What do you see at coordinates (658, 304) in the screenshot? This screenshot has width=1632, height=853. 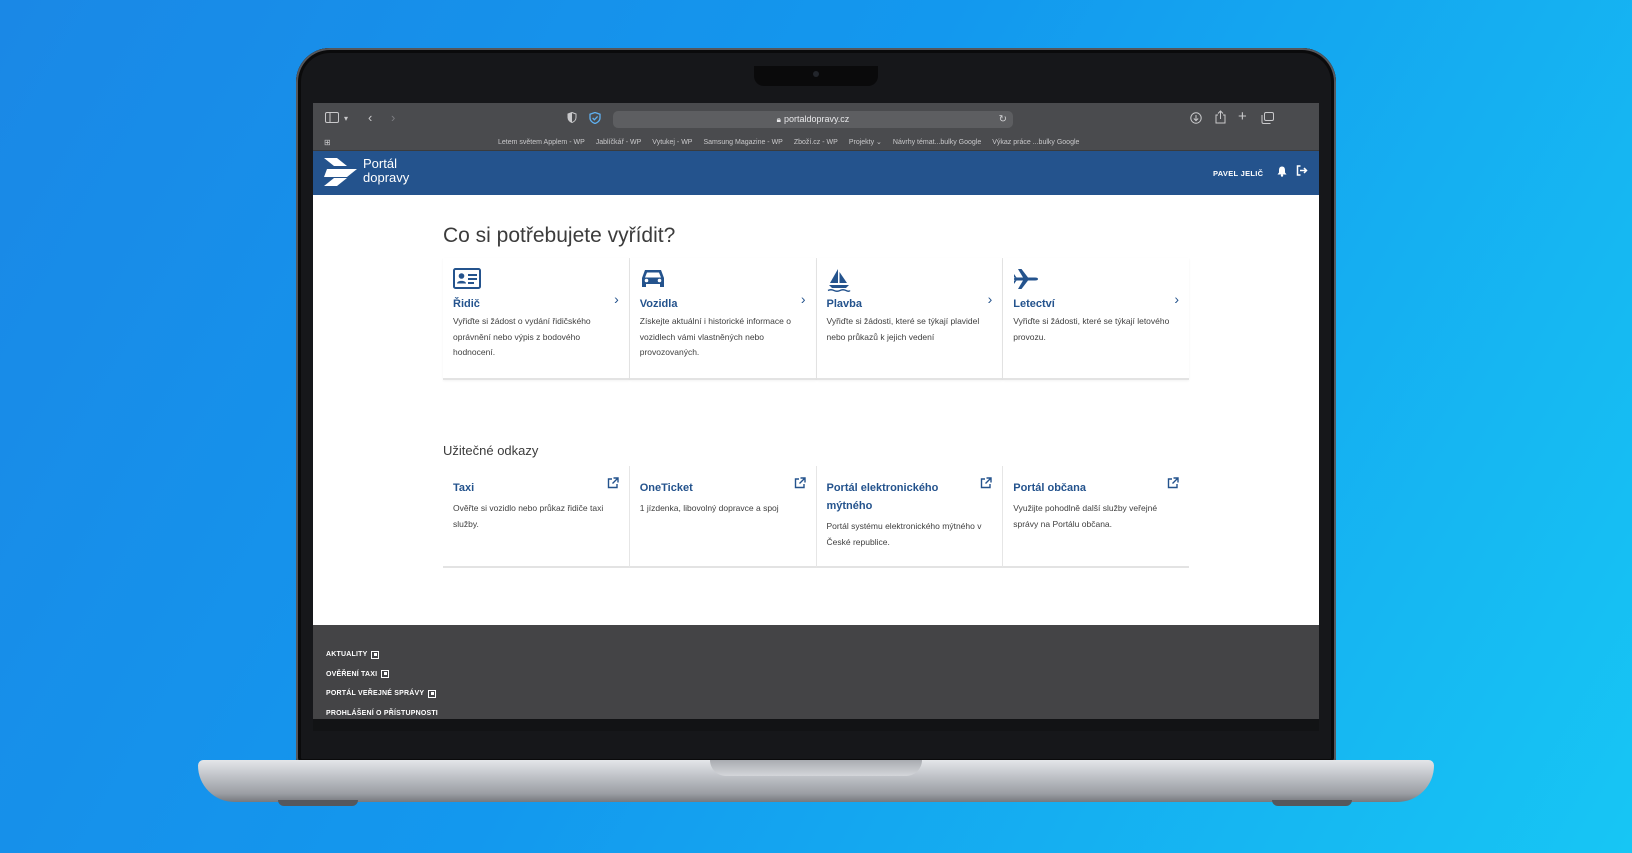 I see `service-title: Vozidla` at bounding box center [658, 304].